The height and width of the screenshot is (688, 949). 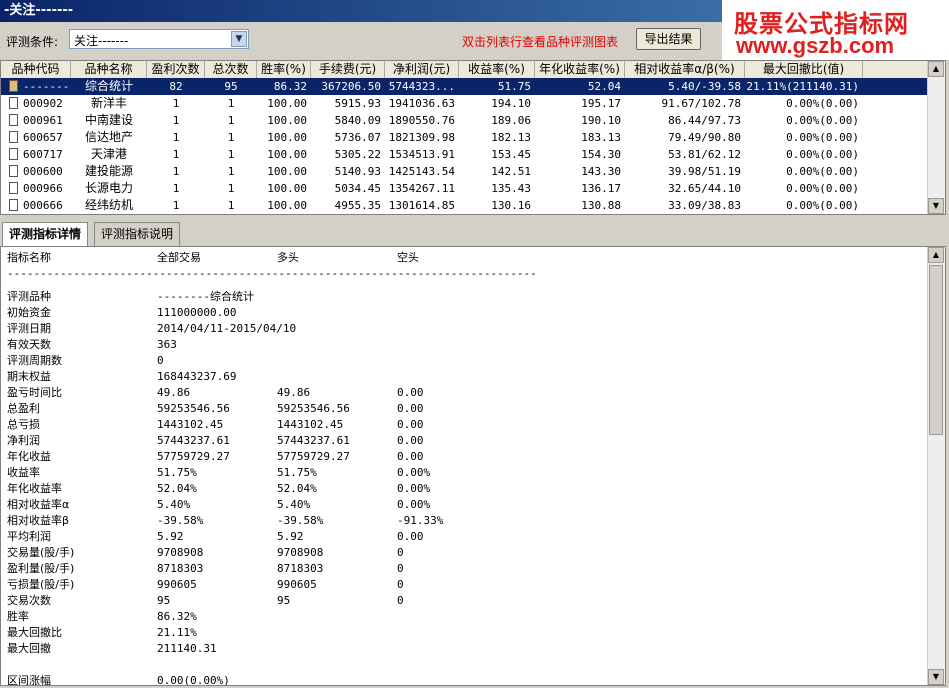 What do you see at coordinates (137, 234) in the screenshot?
I see `tab-indicator-help: 评测指标说明` at bounding box center [137, 234].